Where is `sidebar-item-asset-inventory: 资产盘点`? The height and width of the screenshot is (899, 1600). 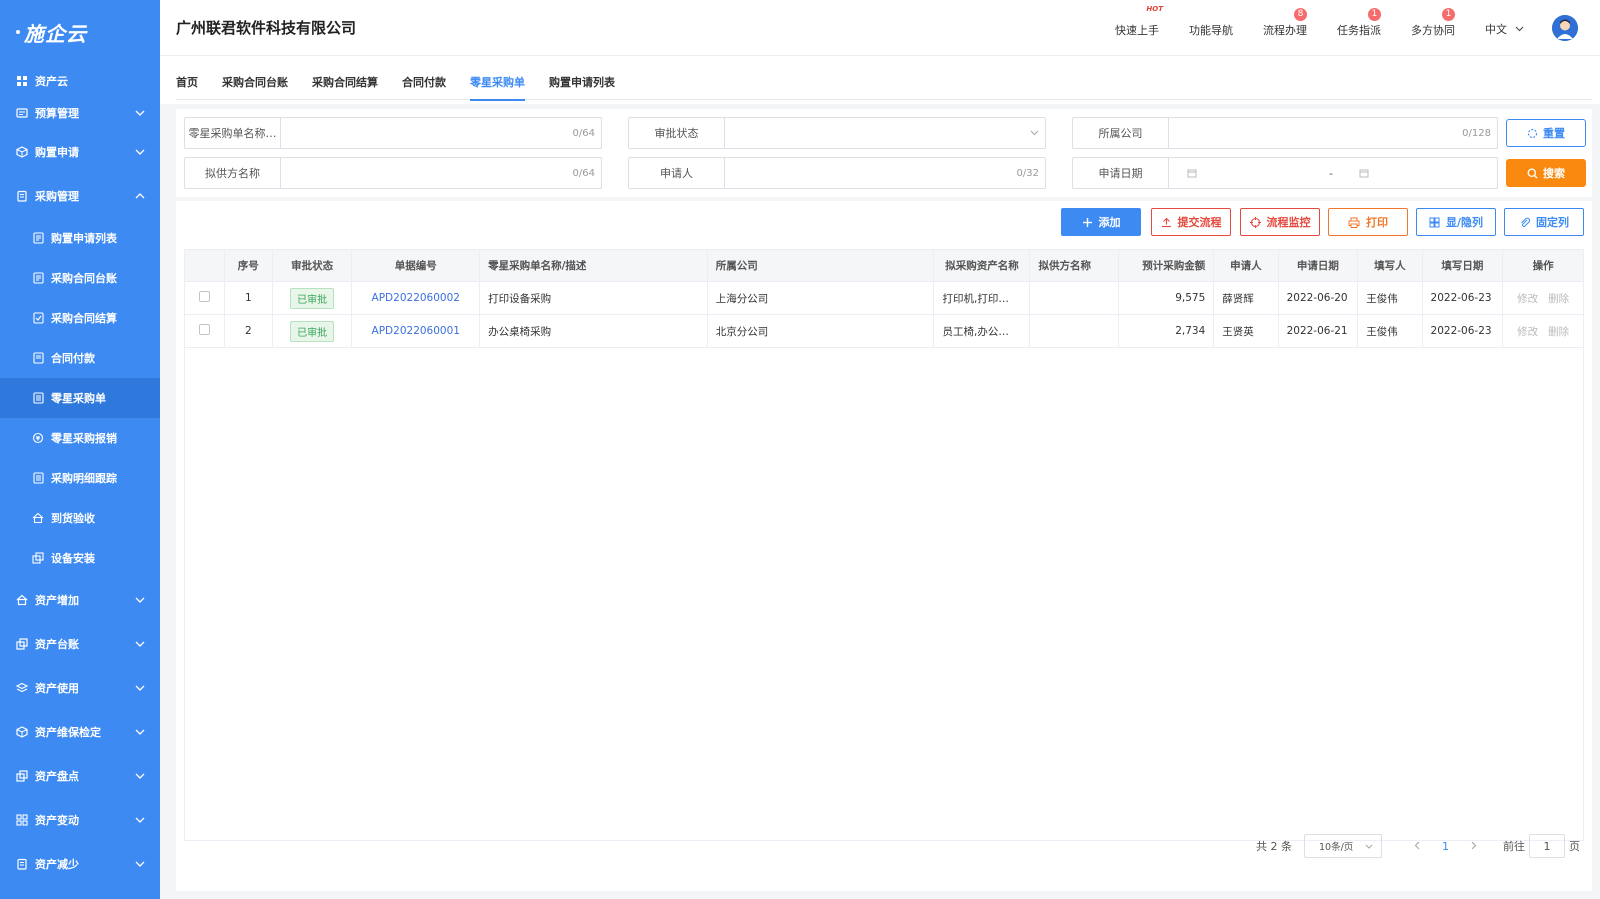 sidebar-item-asset-inventory: 资产盘点 is located at coordinates (80, 776).